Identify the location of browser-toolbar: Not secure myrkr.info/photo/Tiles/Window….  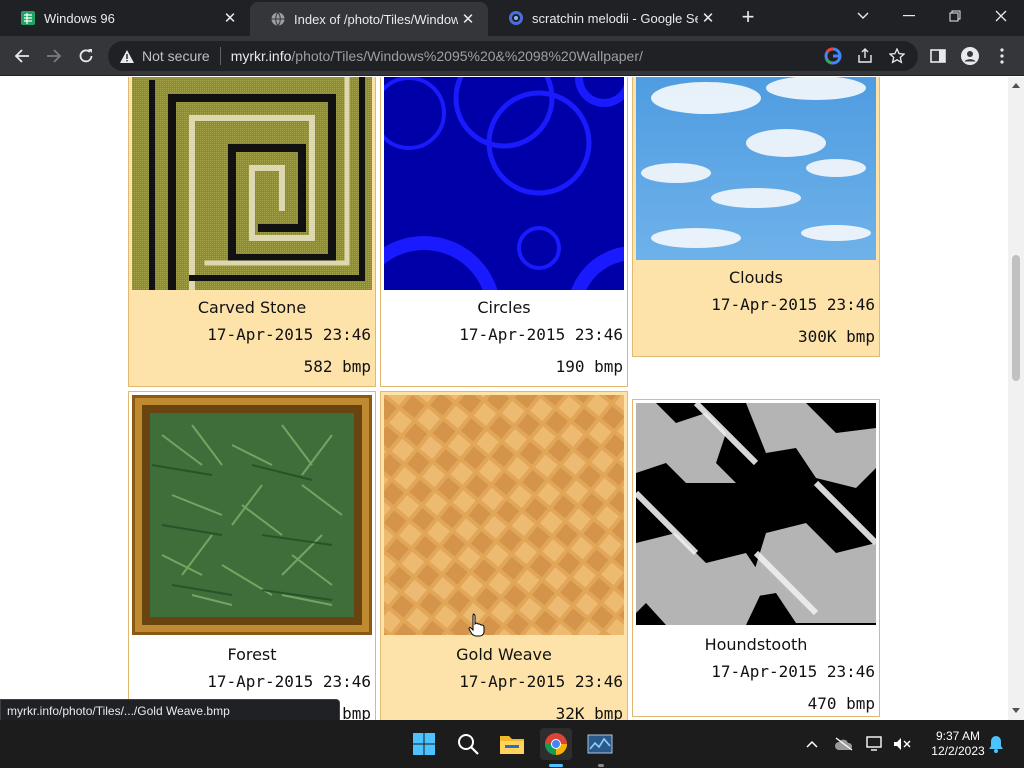
(512, 56).